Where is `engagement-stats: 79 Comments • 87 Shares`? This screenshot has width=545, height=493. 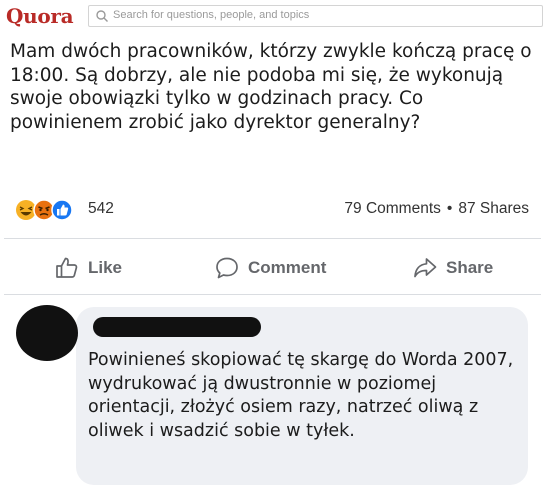
engagement-stats: 79 Comments • 87 Shares is located at coordinates (436, 209).